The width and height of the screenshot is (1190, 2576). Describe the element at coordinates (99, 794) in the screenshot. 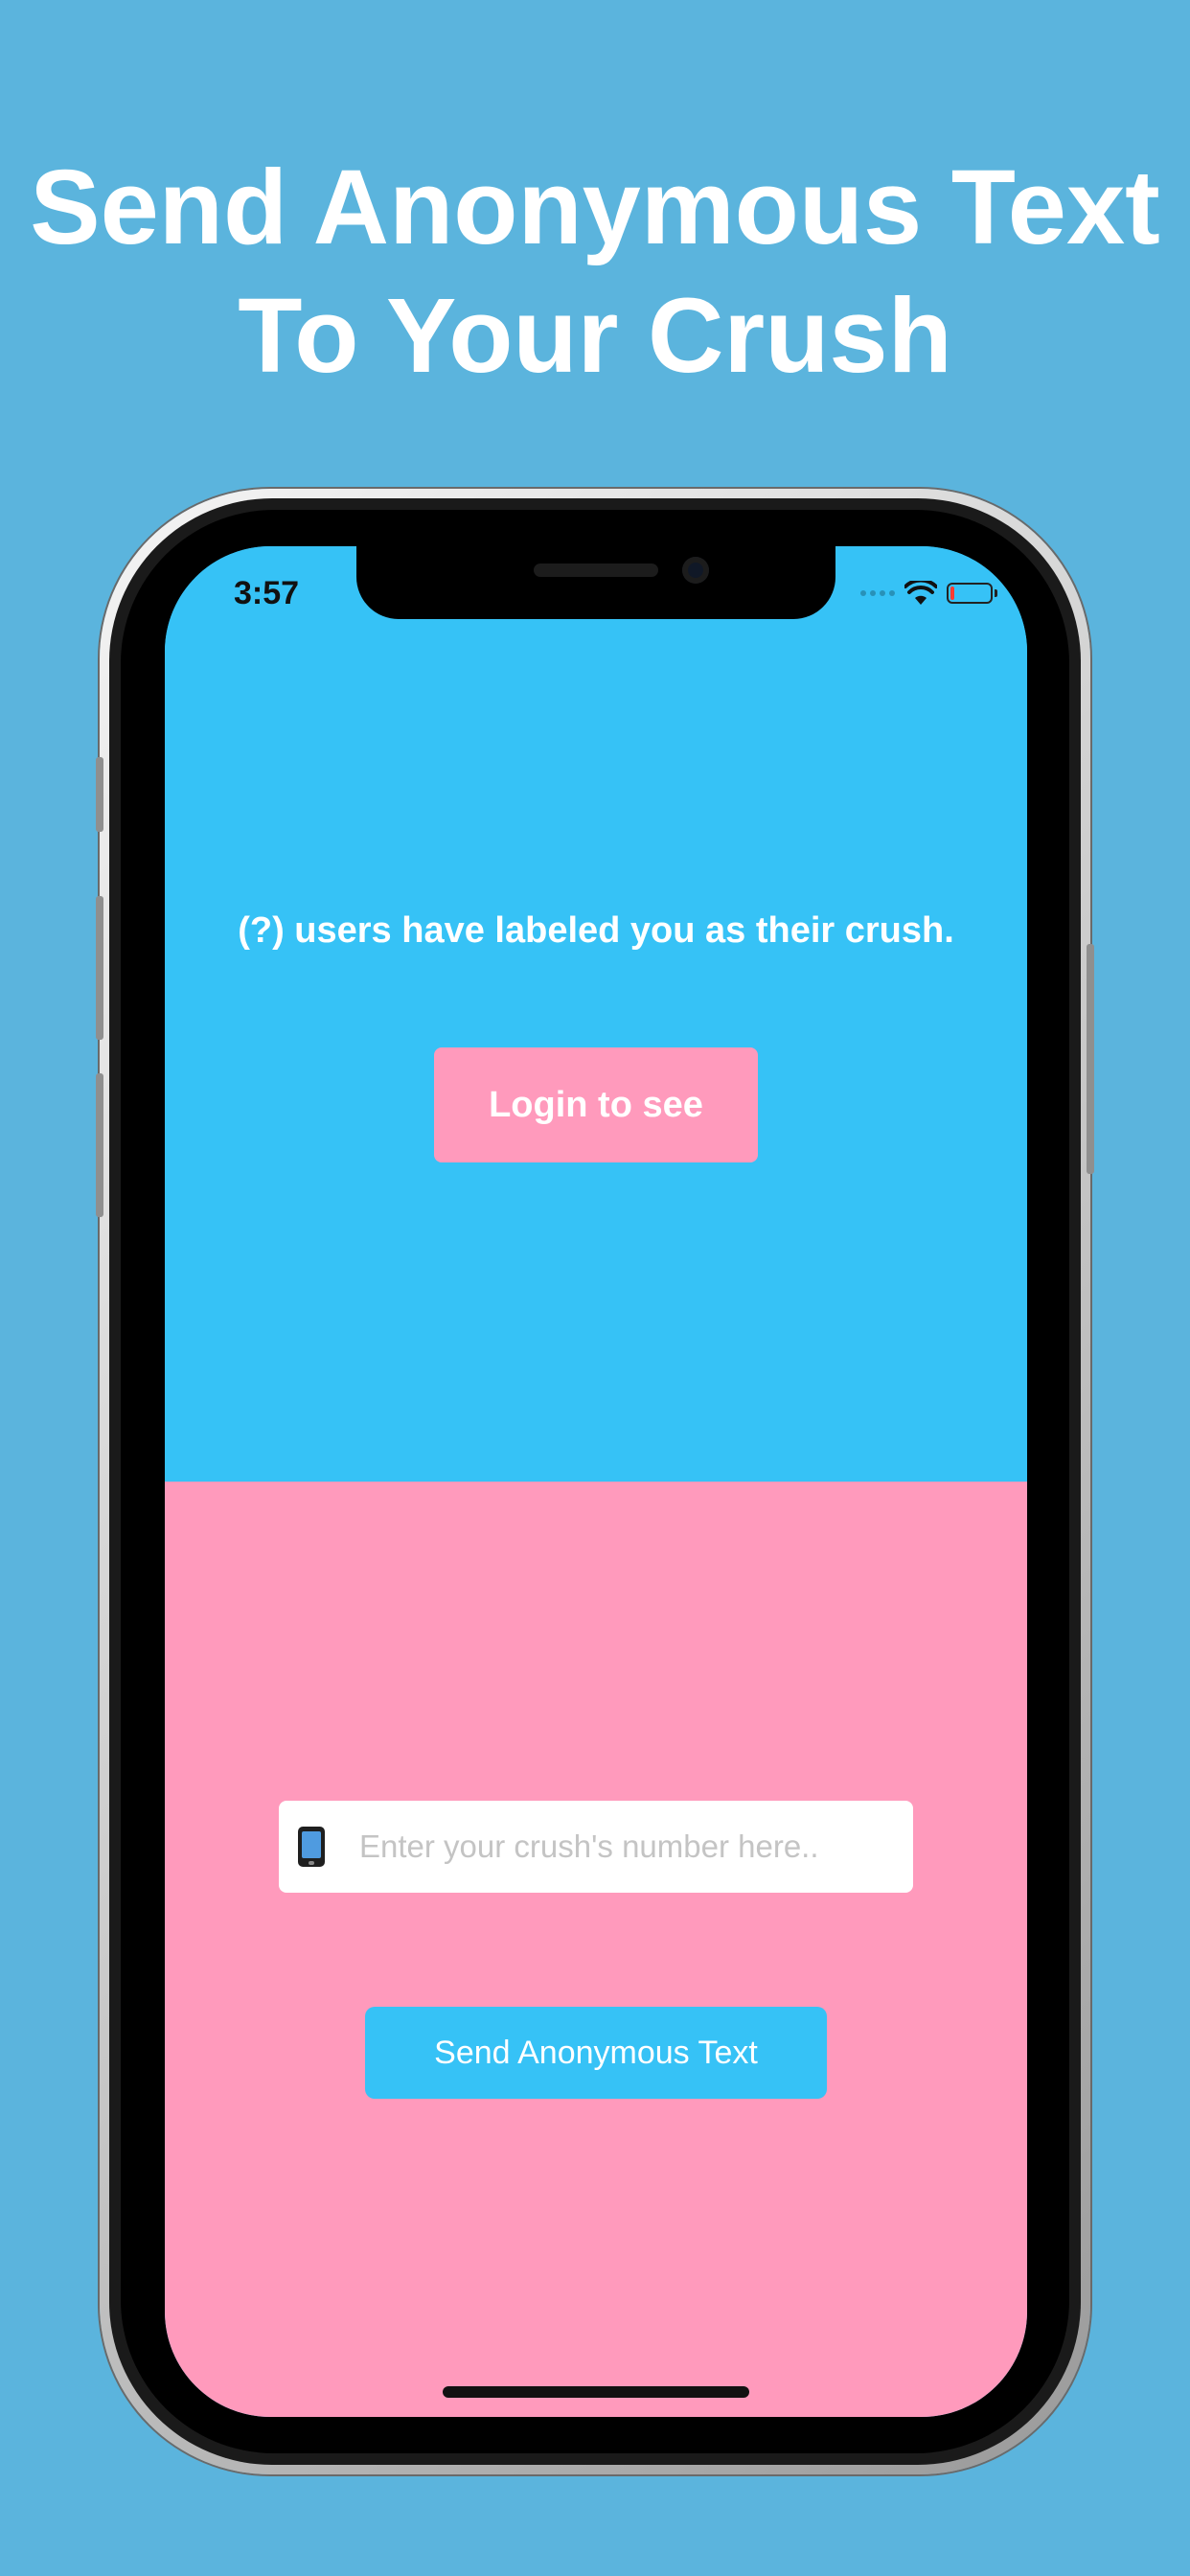

I see `silent-switch` at that location.